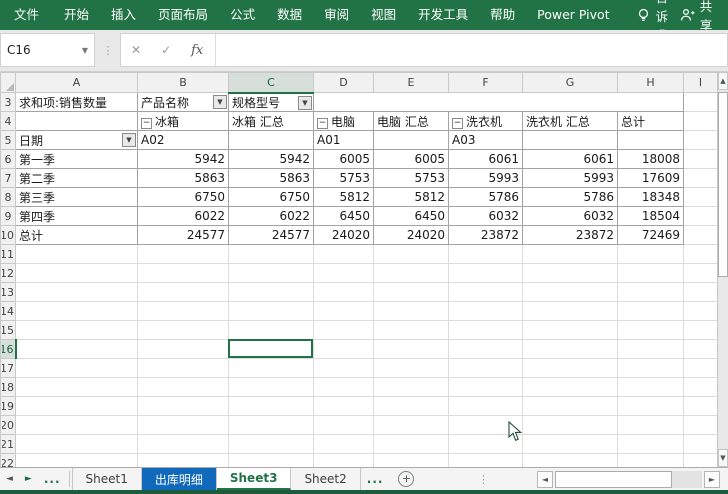 The image size is (728, 494). I want to click on pivot-value-cell: 5786, so click(485, 197).